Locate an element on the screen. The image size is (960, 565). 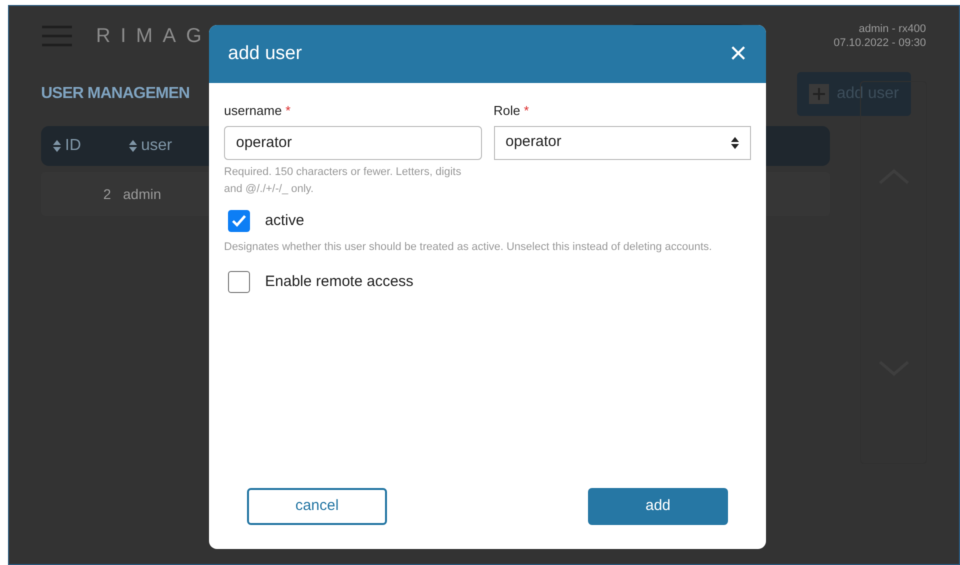
check-icon is located at coordinates (239, 220).